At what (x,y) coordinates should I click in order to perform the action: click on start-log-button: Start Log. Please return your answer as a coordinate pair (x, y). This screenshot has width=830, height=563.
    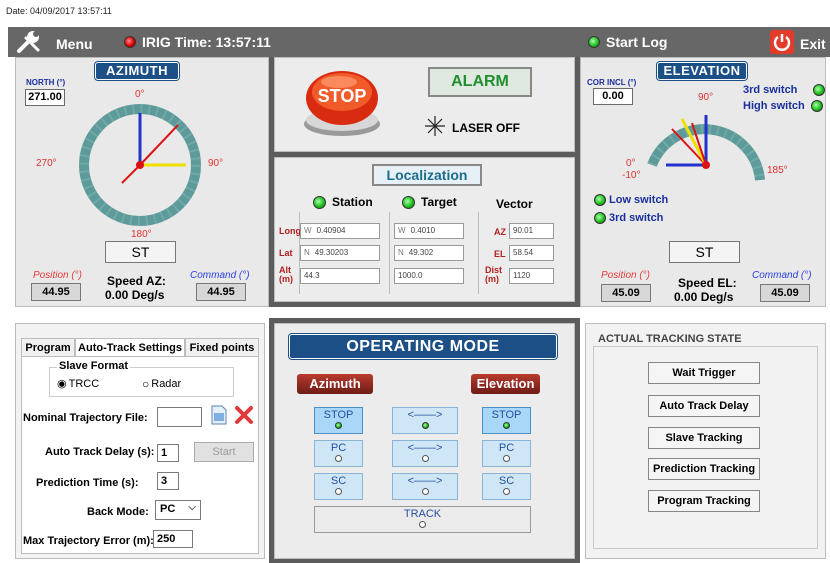
    Looking at the image, I should click on (627, 42).